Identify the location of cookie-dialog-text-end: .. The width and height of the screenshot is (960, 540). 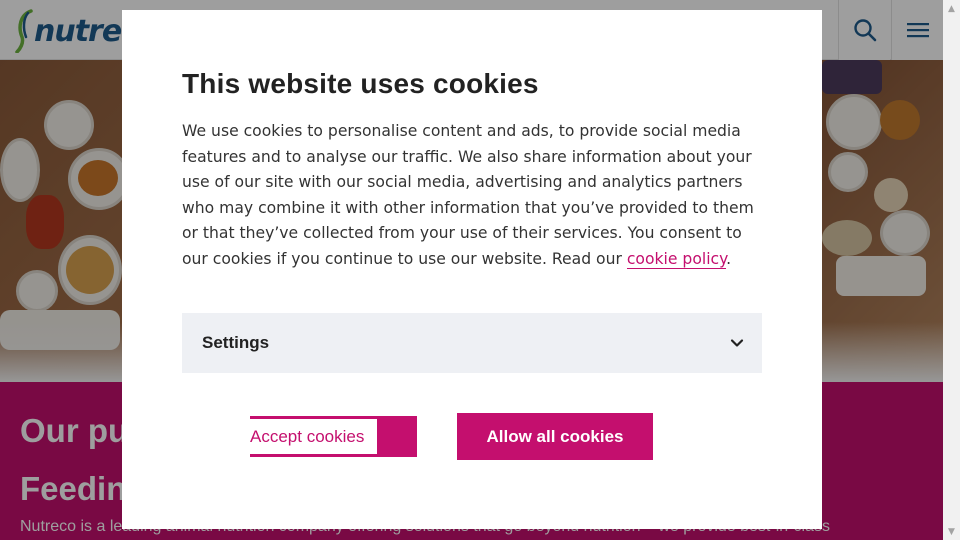
(729, 258).